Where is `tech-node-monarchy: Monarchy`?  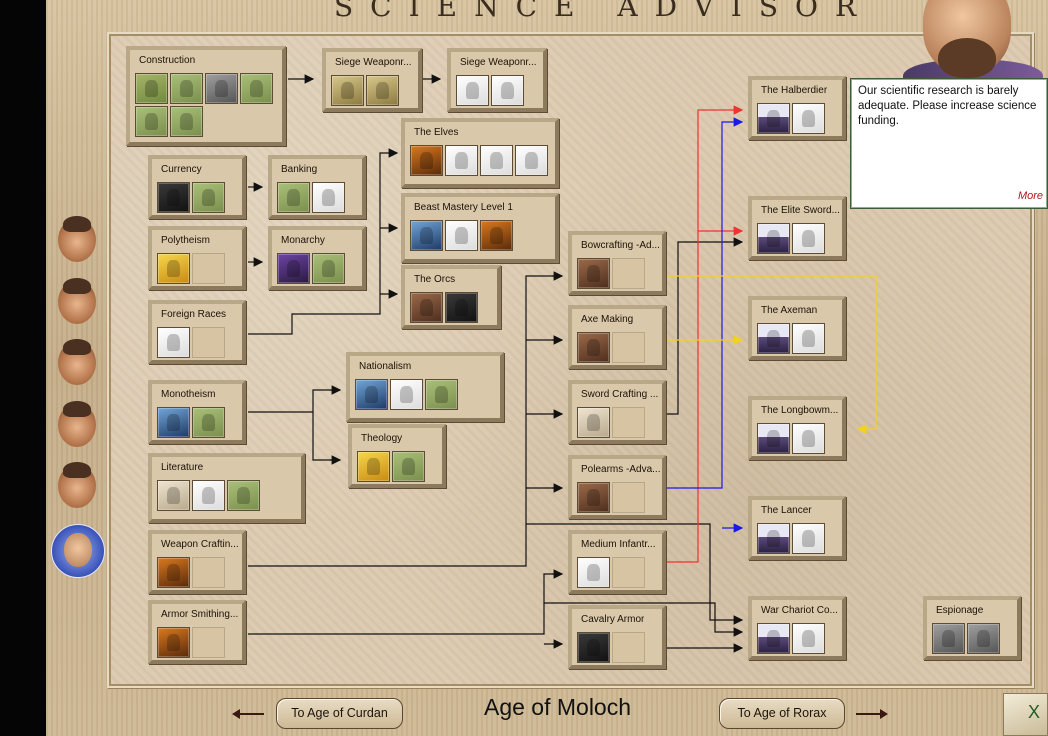
tech-node-monarchy: Monarchy is located at coordinates (317, 258).